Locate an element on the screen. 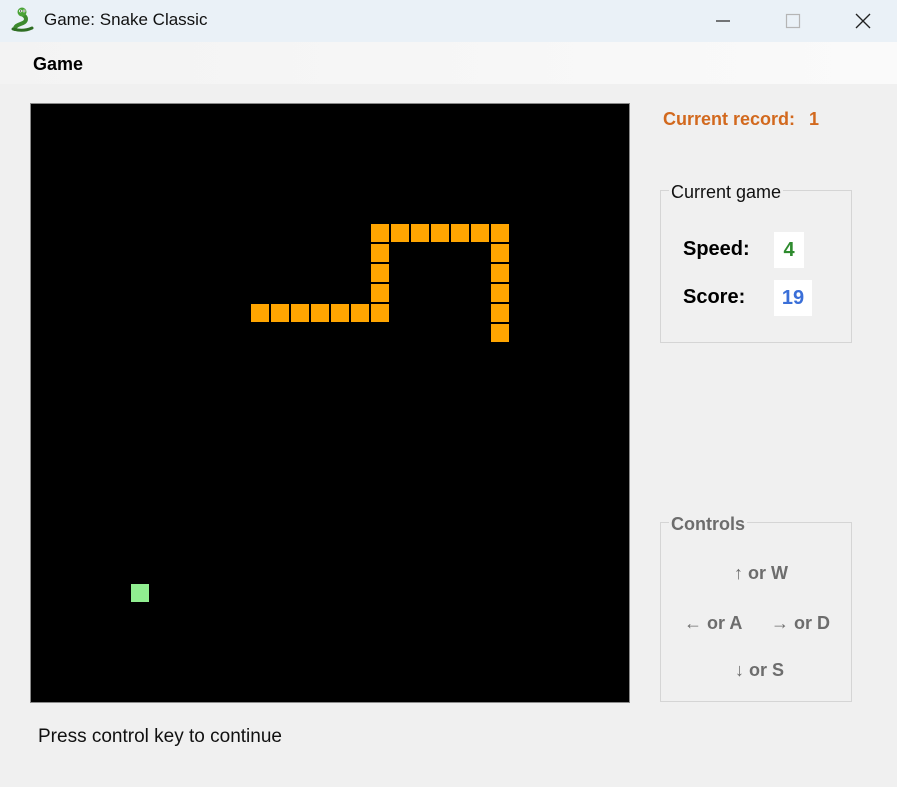 Image resolution: width=897 pixels, height=787 pixels. title-bar: Game: Snake Classic is located at coordinates (448, 21).